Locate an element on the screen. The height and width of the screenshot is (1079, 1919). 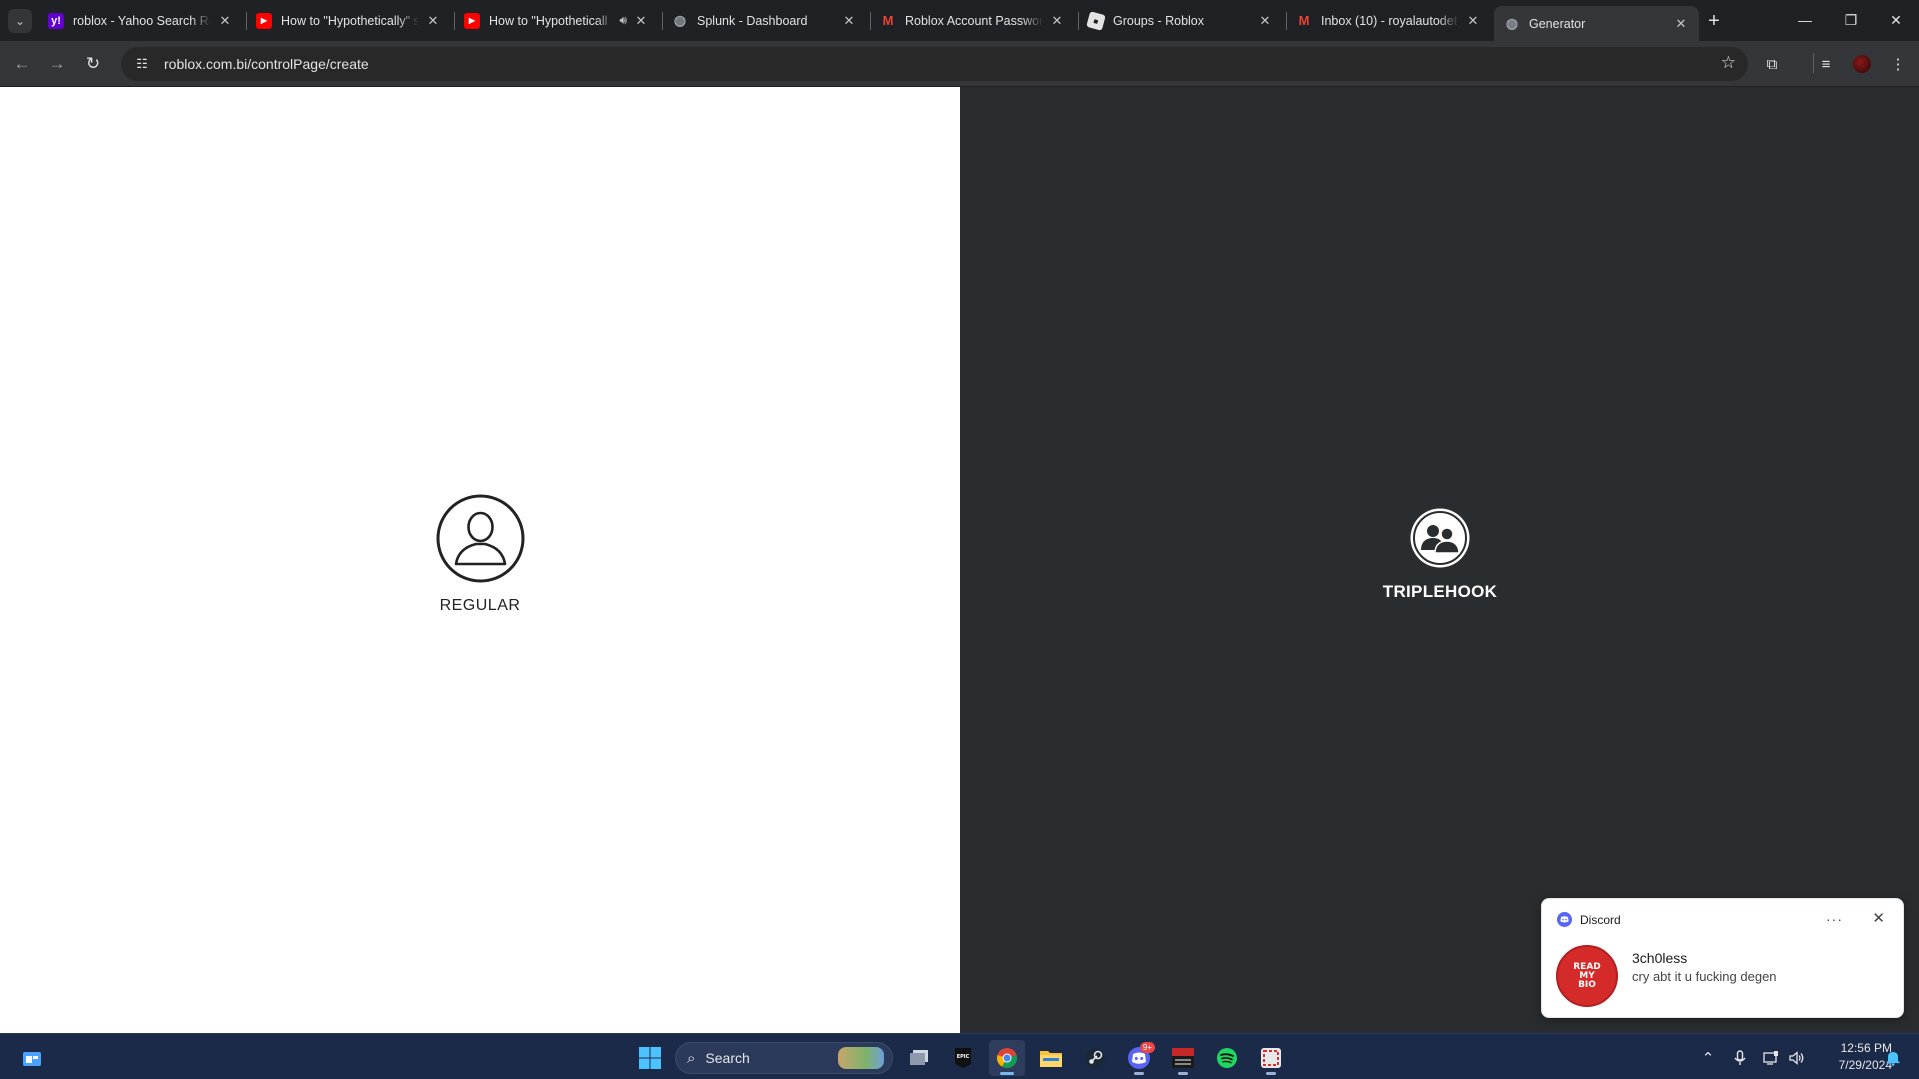
plus-icon: + is located at coordinates (1714, 20).